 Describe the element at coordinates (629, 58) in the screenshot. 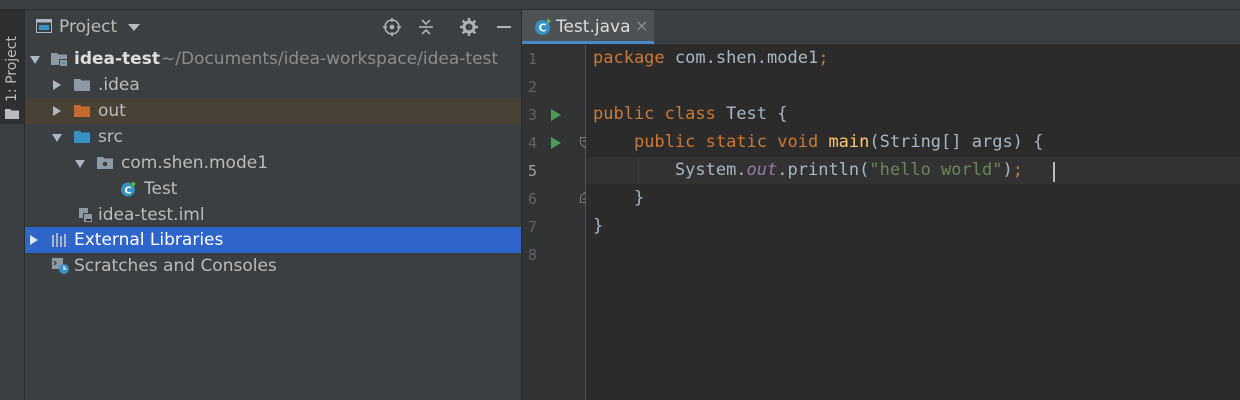

I see `code-keyword: package` at that location.